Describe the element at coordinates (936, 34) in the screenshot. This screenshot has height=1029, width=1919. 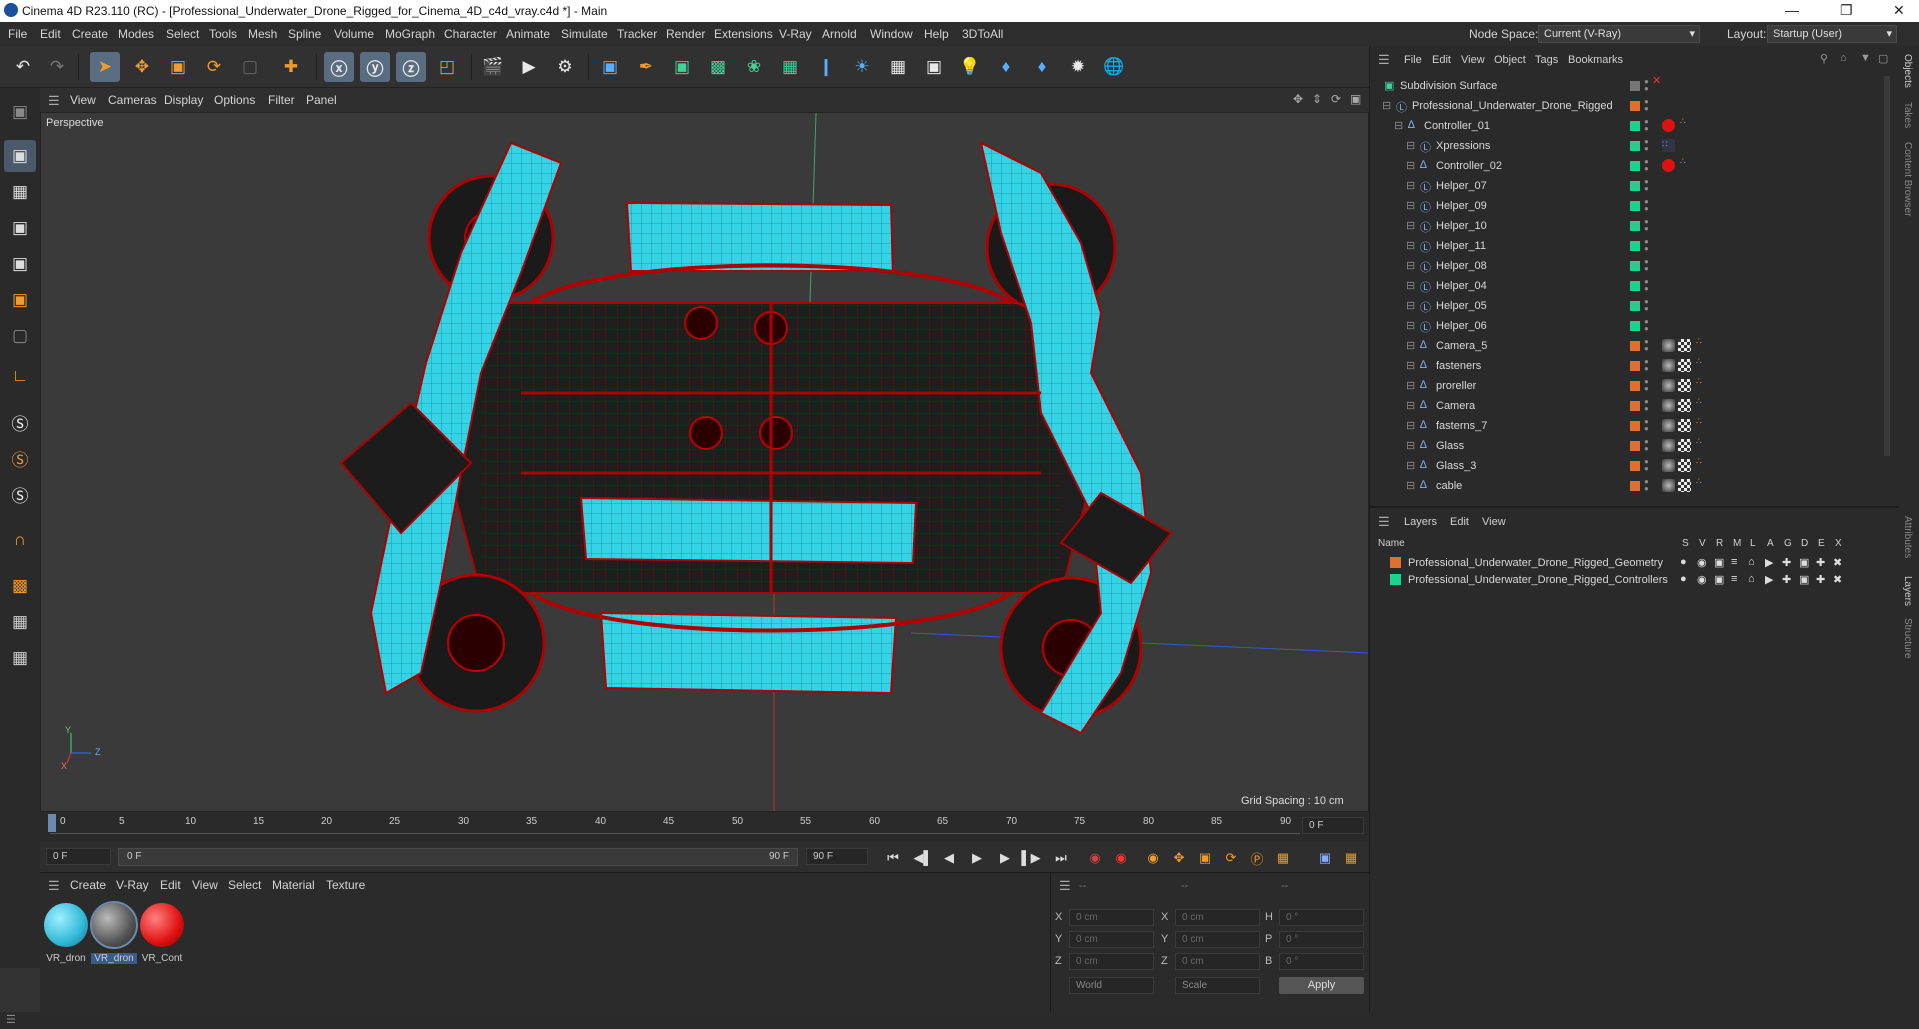
I see `menu-help: Help` at that location.